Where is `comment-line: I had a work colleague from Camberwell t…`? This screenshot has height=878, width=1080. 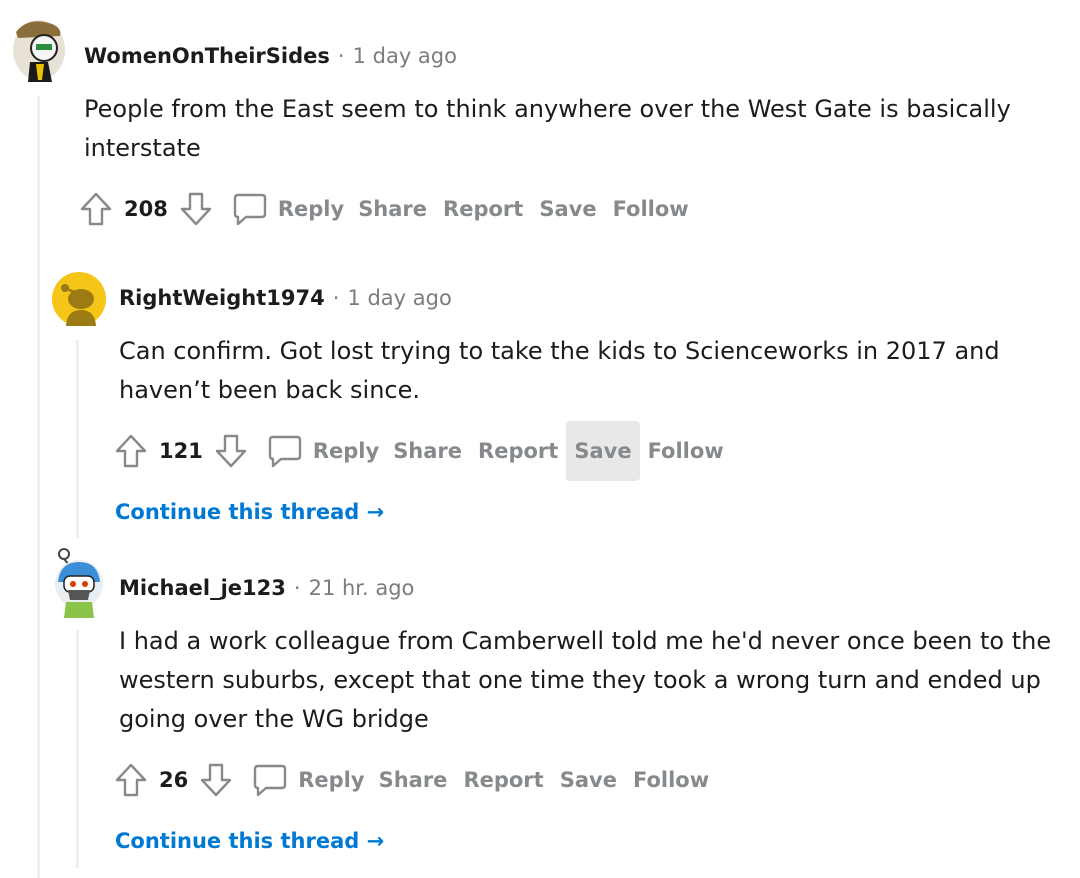
comment-line: I had a work colleague from Camberwell t… is located at coordinates (585, 641).